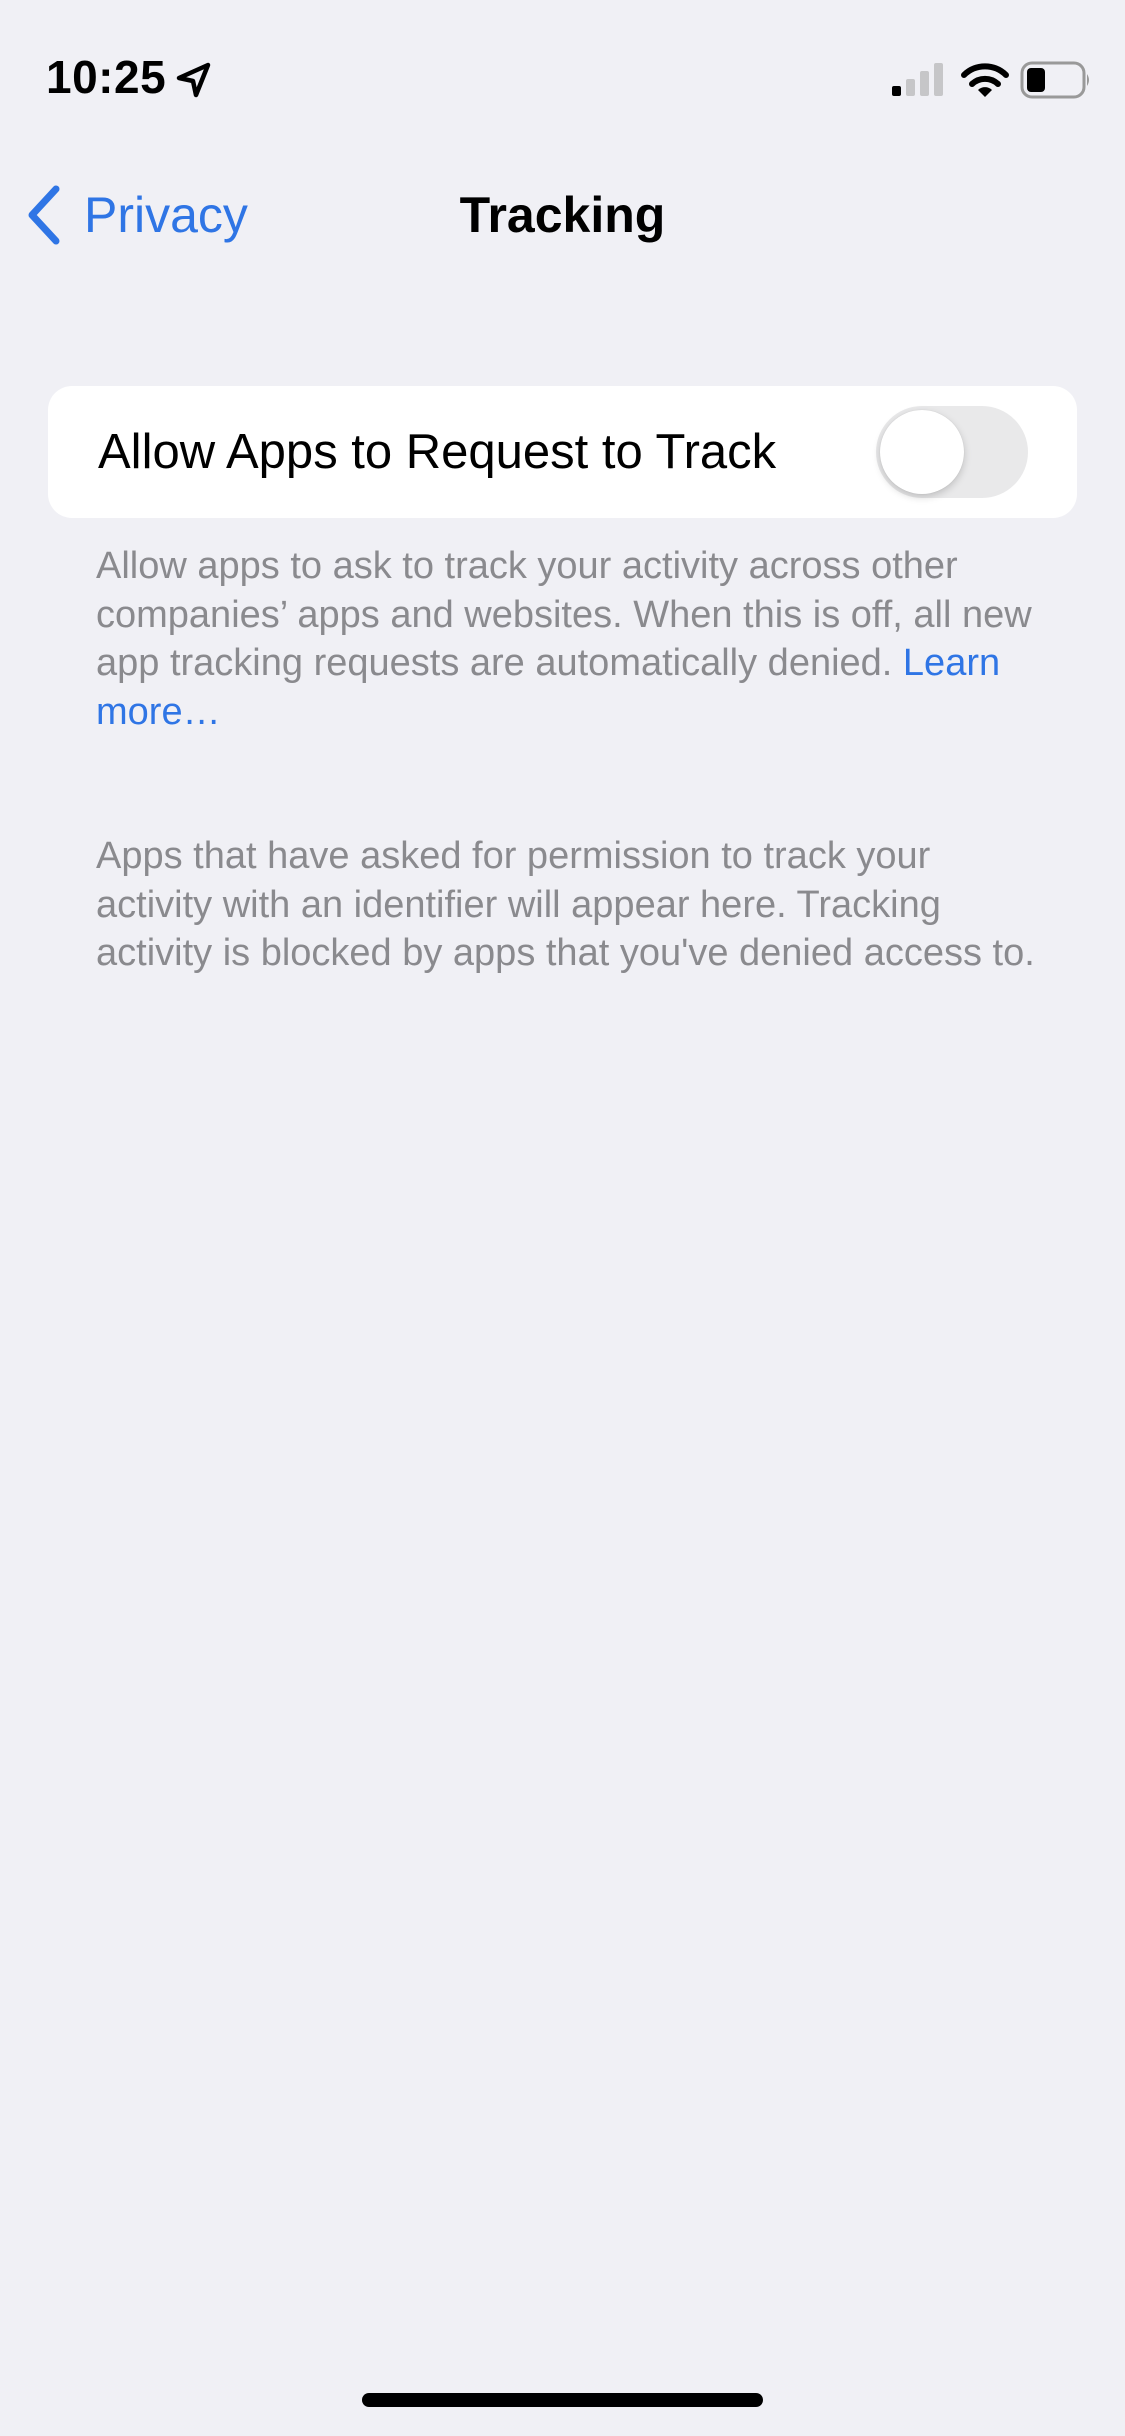 This screenshot has width=1125, height=2436. I want to click on navigation-bar: Privacy Tracking, so click(562, 215).